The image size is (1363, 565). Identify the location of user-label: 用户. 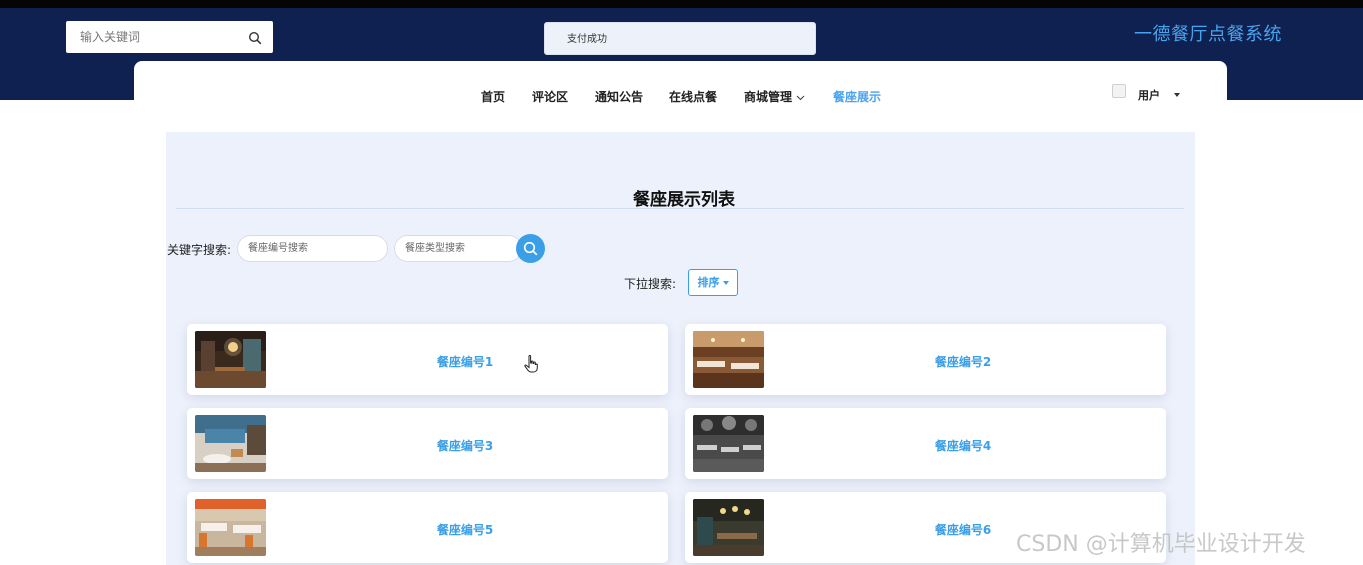
(1149, 95).